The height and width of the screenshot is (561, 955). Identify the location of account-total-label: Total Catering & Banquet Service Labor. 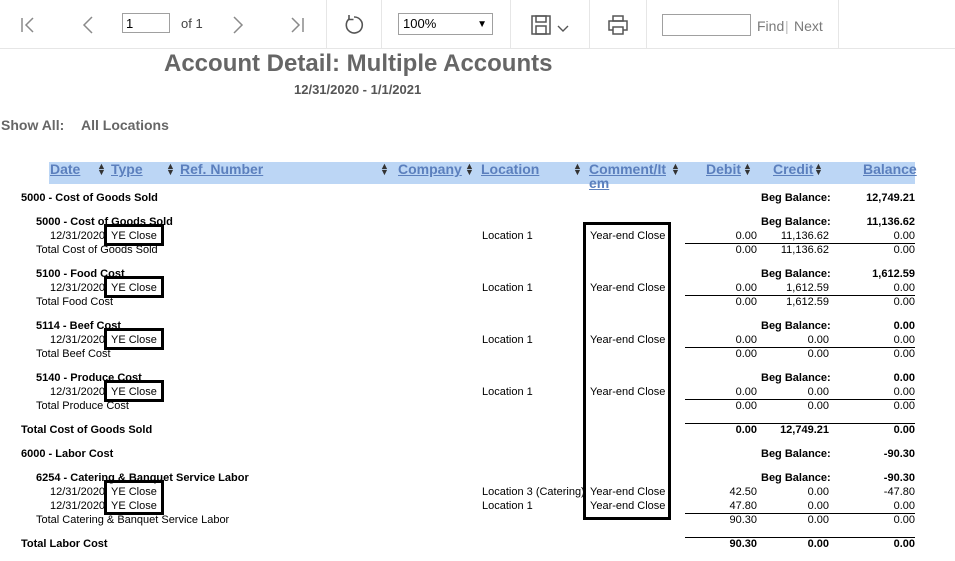
(133, 520).